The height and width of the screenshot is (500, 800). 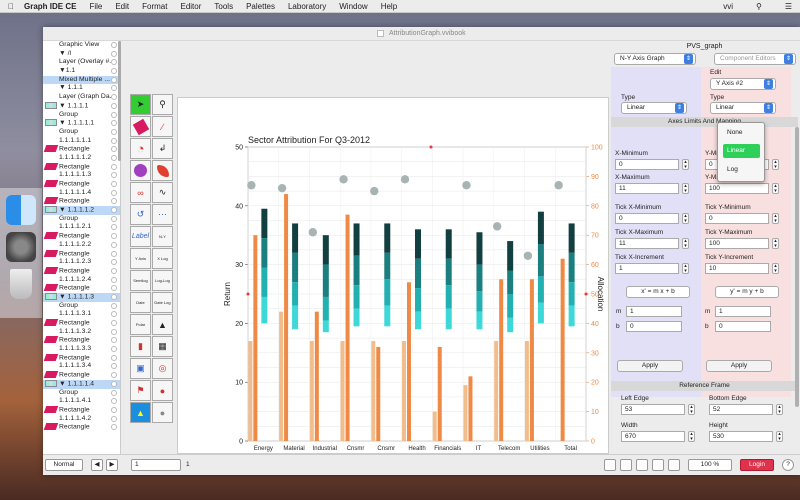 What do you see at coordinates (658, 465) in the screenshot?
I see `view-columns-button` at bounding box center [658, 465].